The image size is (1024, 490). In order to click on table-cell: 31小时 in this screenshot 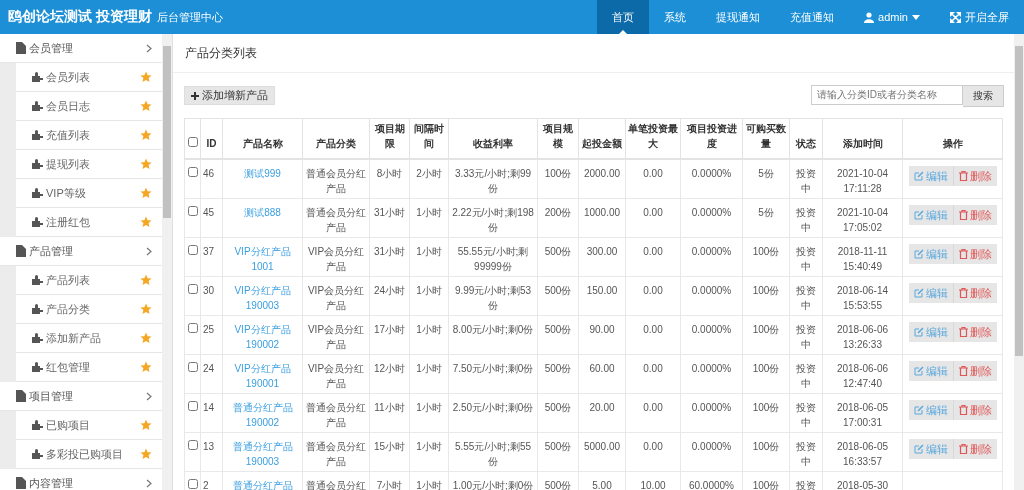, I will do `click(389, 251)`.